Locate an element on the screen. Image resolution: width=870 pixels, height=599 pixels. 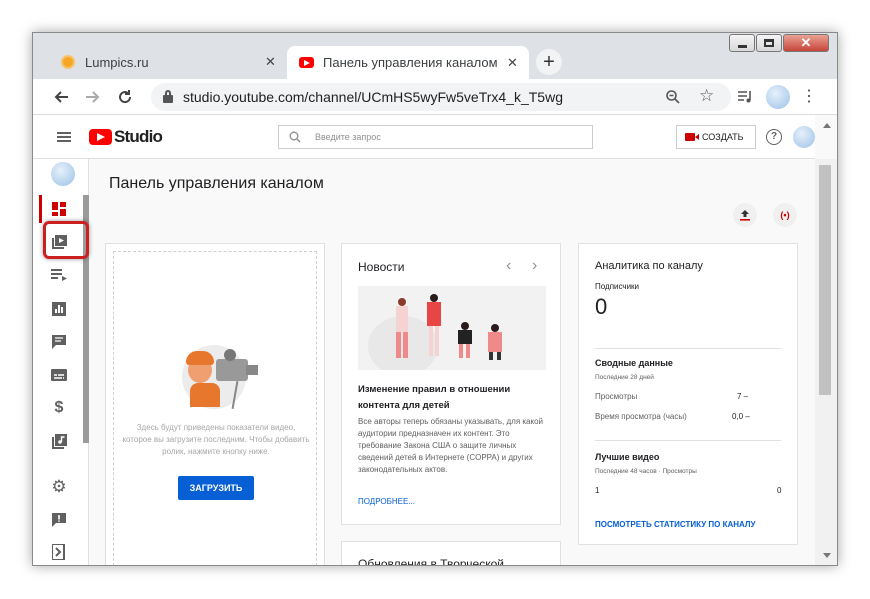
dashboard-icon is located at coordinates (59, 209).